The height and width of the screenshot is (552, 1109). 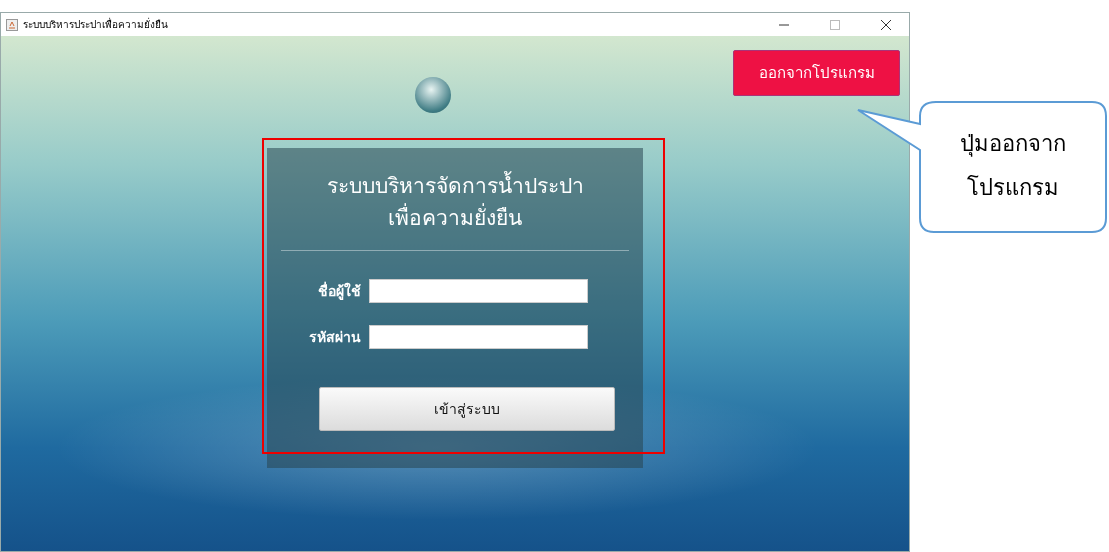 I want to click on window-title: ระบบบริหารประปาเพื่อความยั่งยืน, so click(x=96, y=24).